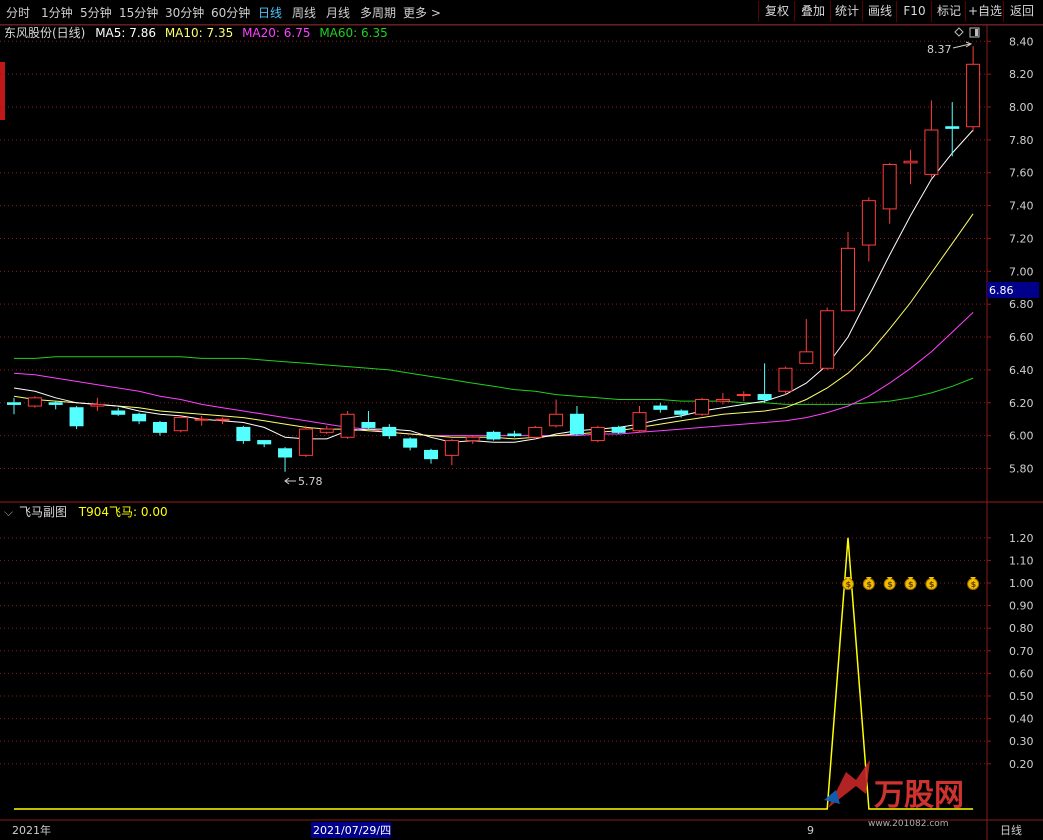 The width and height of the screenshot is (1043, 840). Describe the element at coordinates (1021, 140) in the screenshot. I see `y-tick-label: 7.80` at that location.